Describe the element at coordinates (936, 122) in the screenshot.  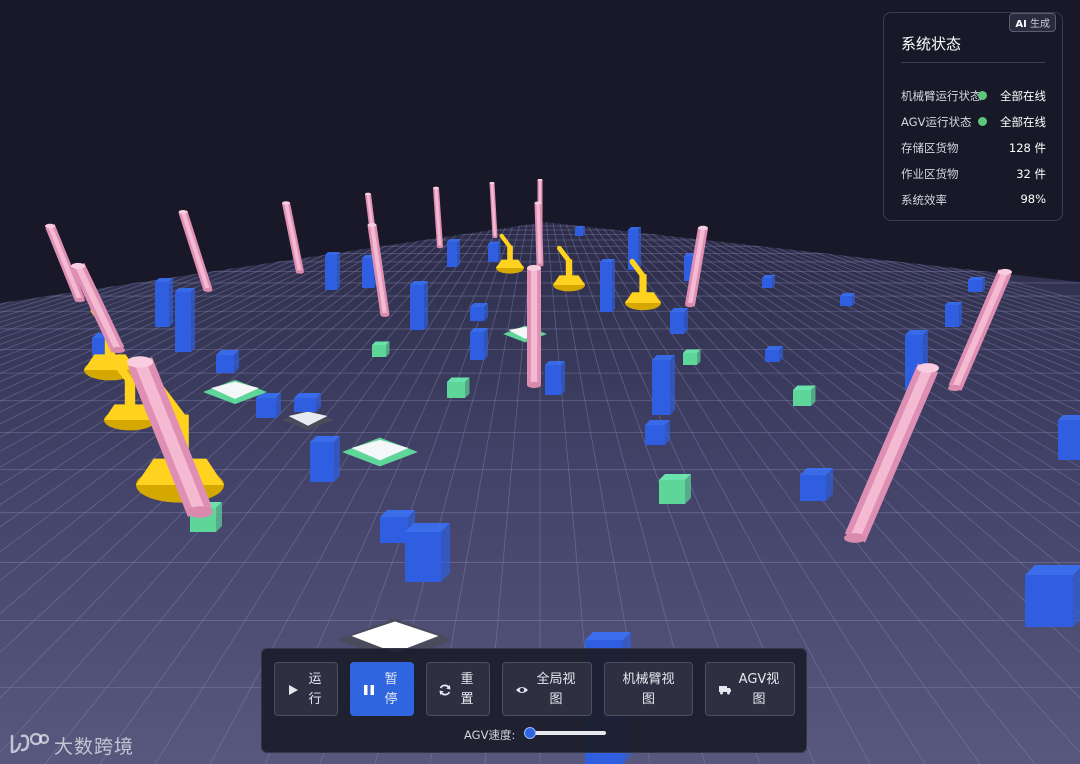
I see `status-label: AGV运行状态` at that location.